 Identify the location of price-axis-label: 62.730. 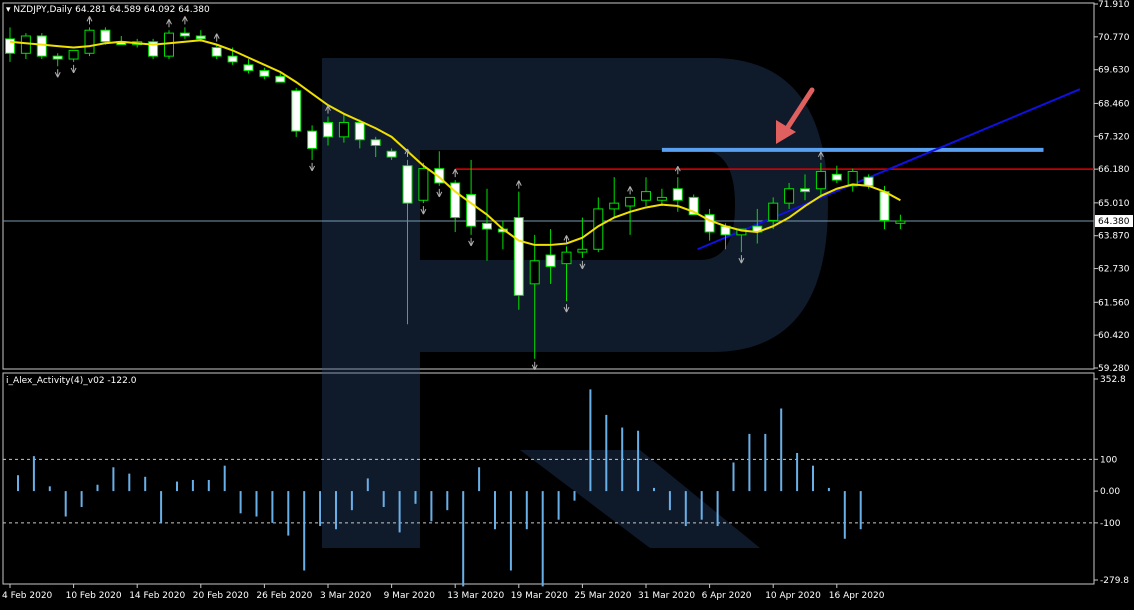
(1114, 270).